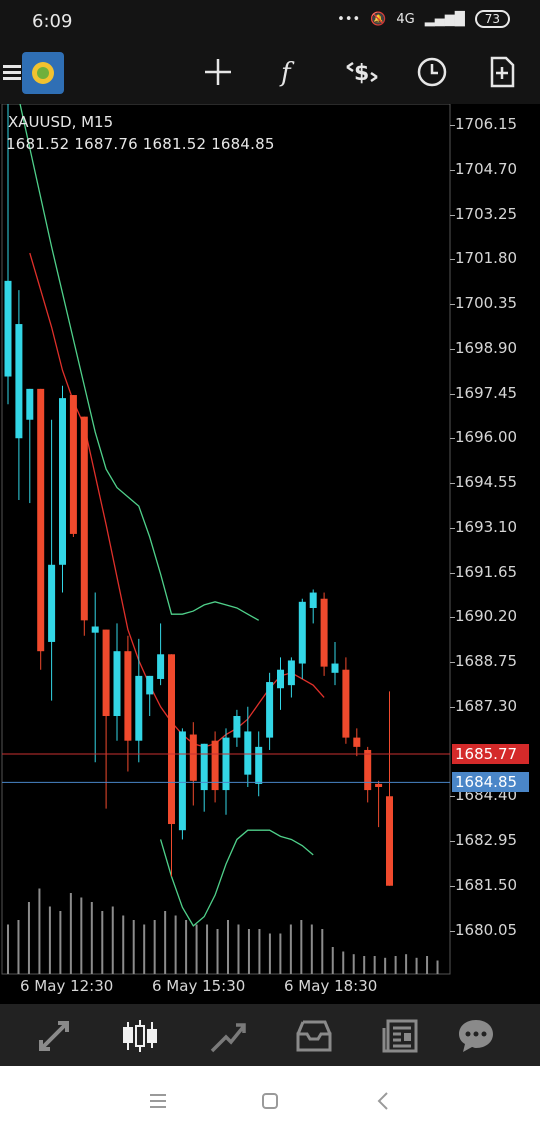  Describe the element at coordinates (486, 482) in the screenshot. I see `price-tick-label: 1694.55` at that location.